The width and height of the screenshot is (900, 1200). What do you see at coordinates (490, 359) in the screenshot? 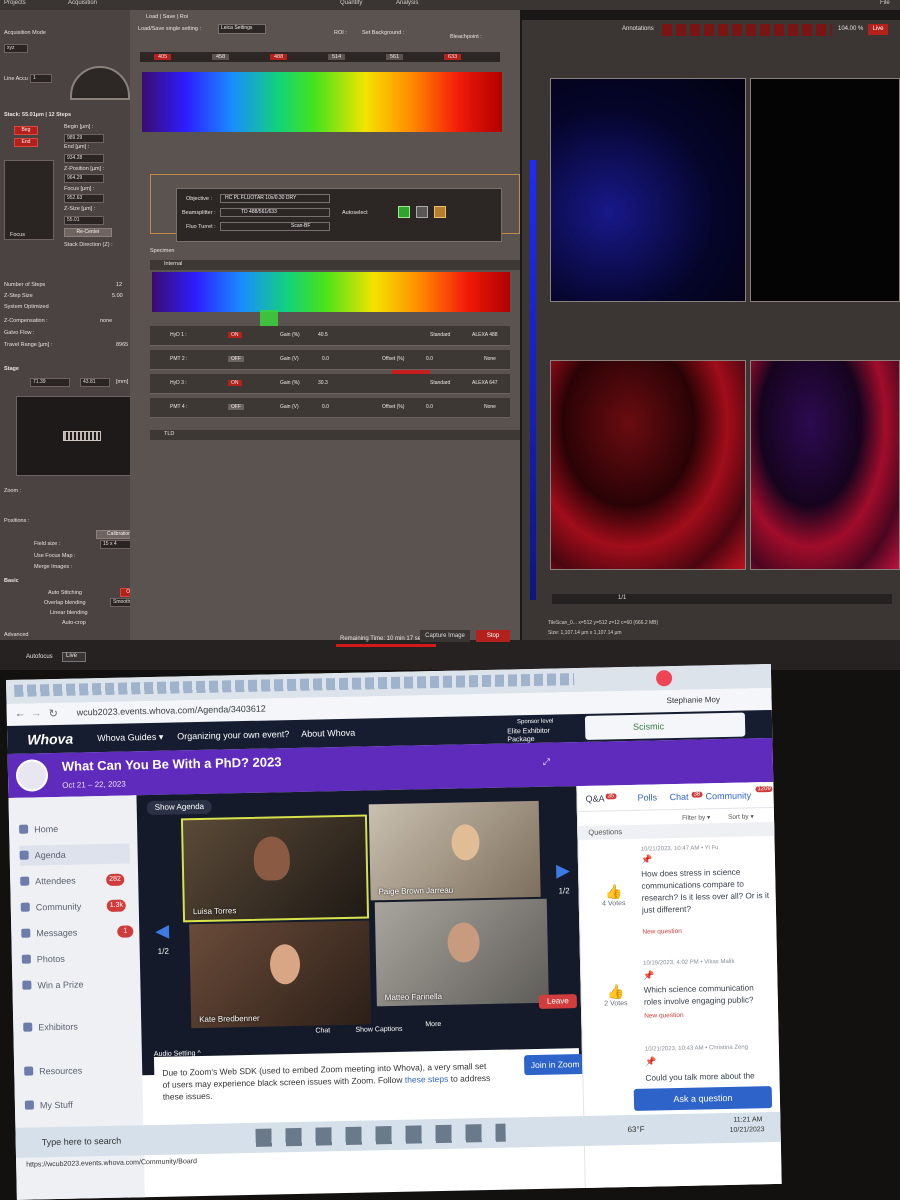
I see `dye-select: None` at bounding box center [490, 359].